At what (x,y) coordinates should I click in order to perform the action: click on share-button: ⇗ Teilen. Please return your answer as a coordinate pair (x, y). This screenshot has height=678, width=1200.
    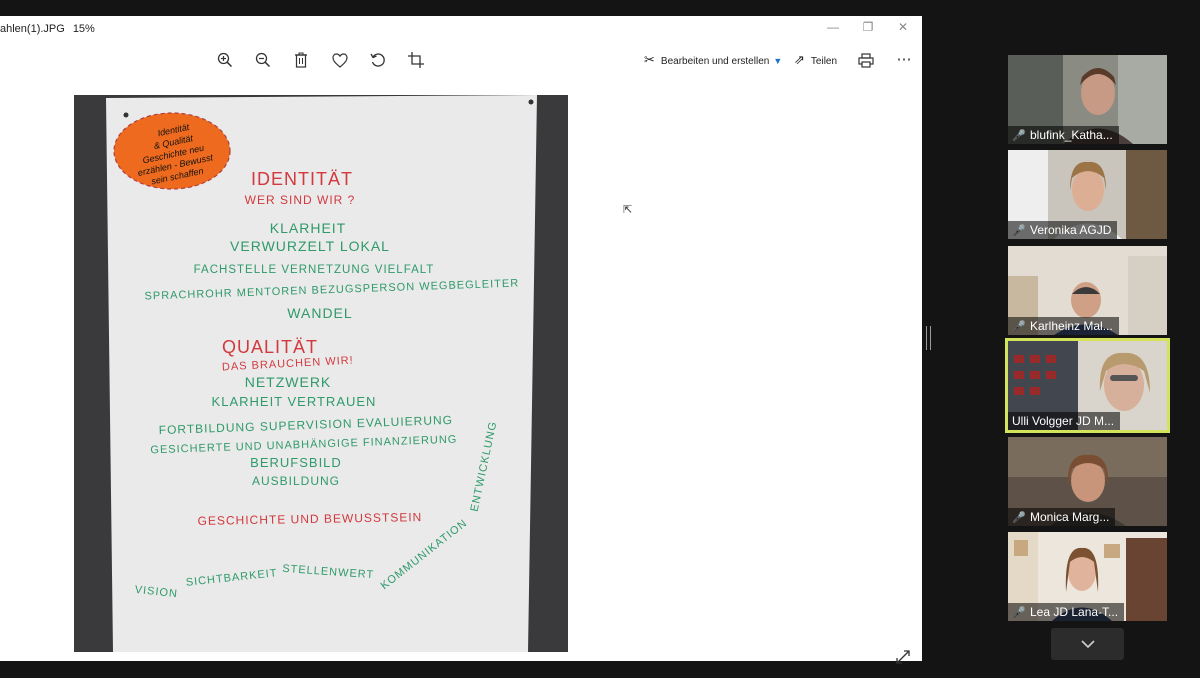
    Looking at the image, I should click on (815, 60).